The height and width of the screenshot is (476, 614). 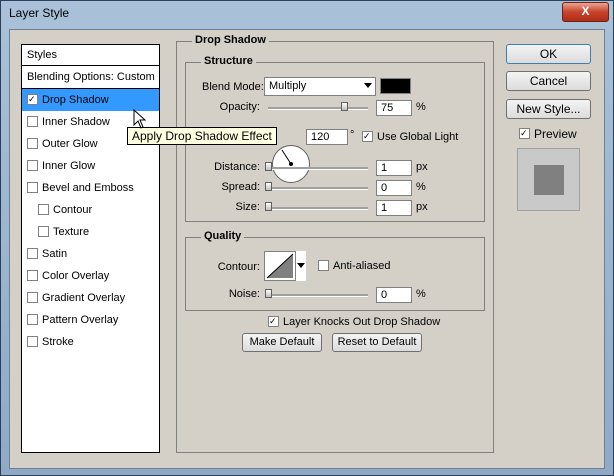 I want to click on distance-value: 1, so click(x=384, y=168).